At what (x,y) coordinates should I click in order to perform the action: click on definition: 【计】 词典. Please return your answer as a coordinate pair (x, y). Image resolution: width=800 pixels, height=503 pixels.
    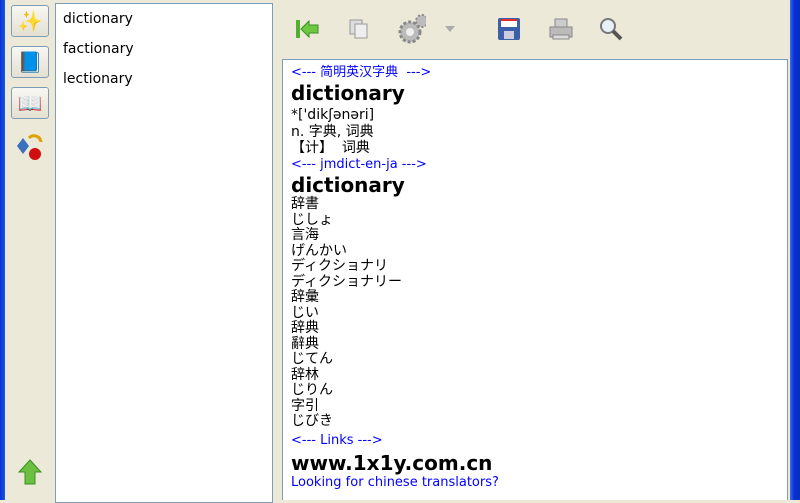
    Looking at the image, I should click on (330, 147).